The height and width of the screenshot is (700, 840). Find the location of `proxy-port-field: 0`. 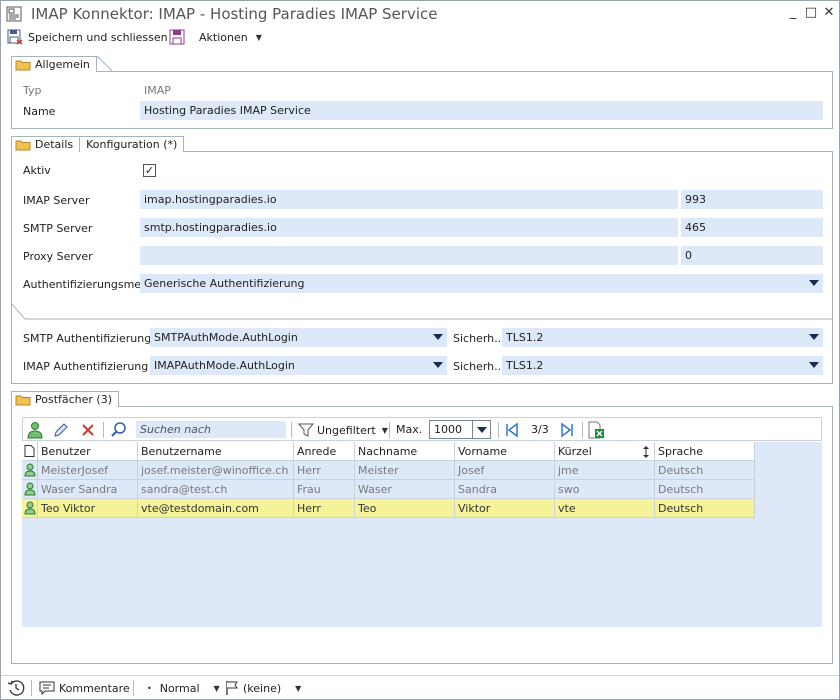

proxy-port-field: 0 is located at coordinates (752, 255).